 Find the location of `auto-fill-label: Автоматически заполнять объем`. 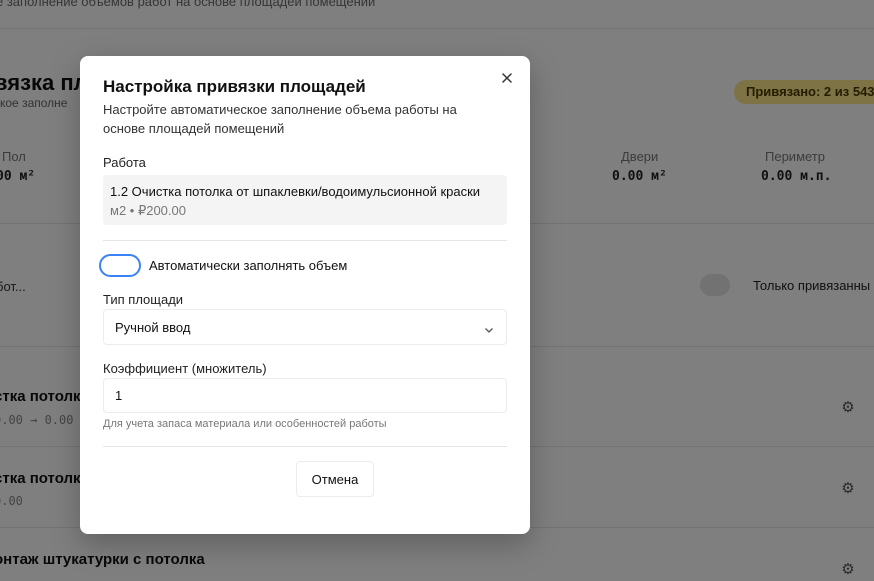

auto-fill-label: Автоматически заполнять объем is located at coordinates (248, 265).